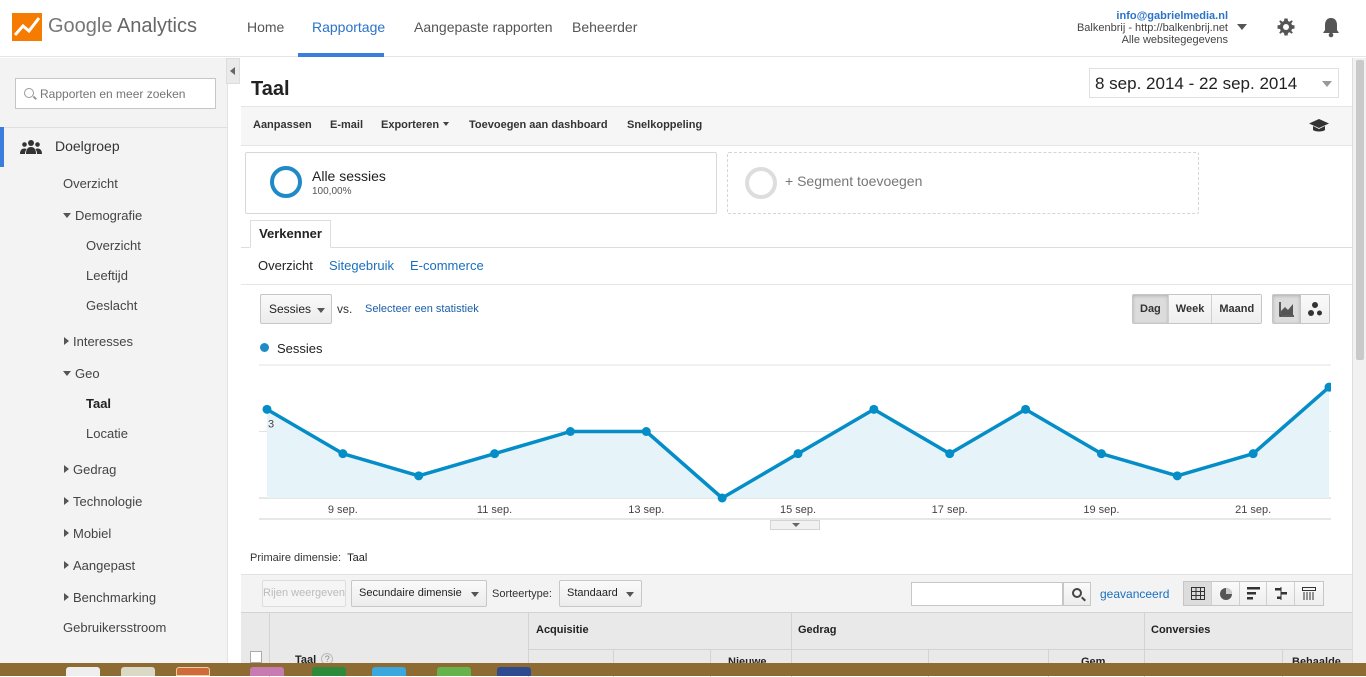 The height and width of the screenshot is (677, 1366). Describe the element at coordinates (664, 125) in the screenshot. I see `shortcut-button: Snelkoppeling` at that location.